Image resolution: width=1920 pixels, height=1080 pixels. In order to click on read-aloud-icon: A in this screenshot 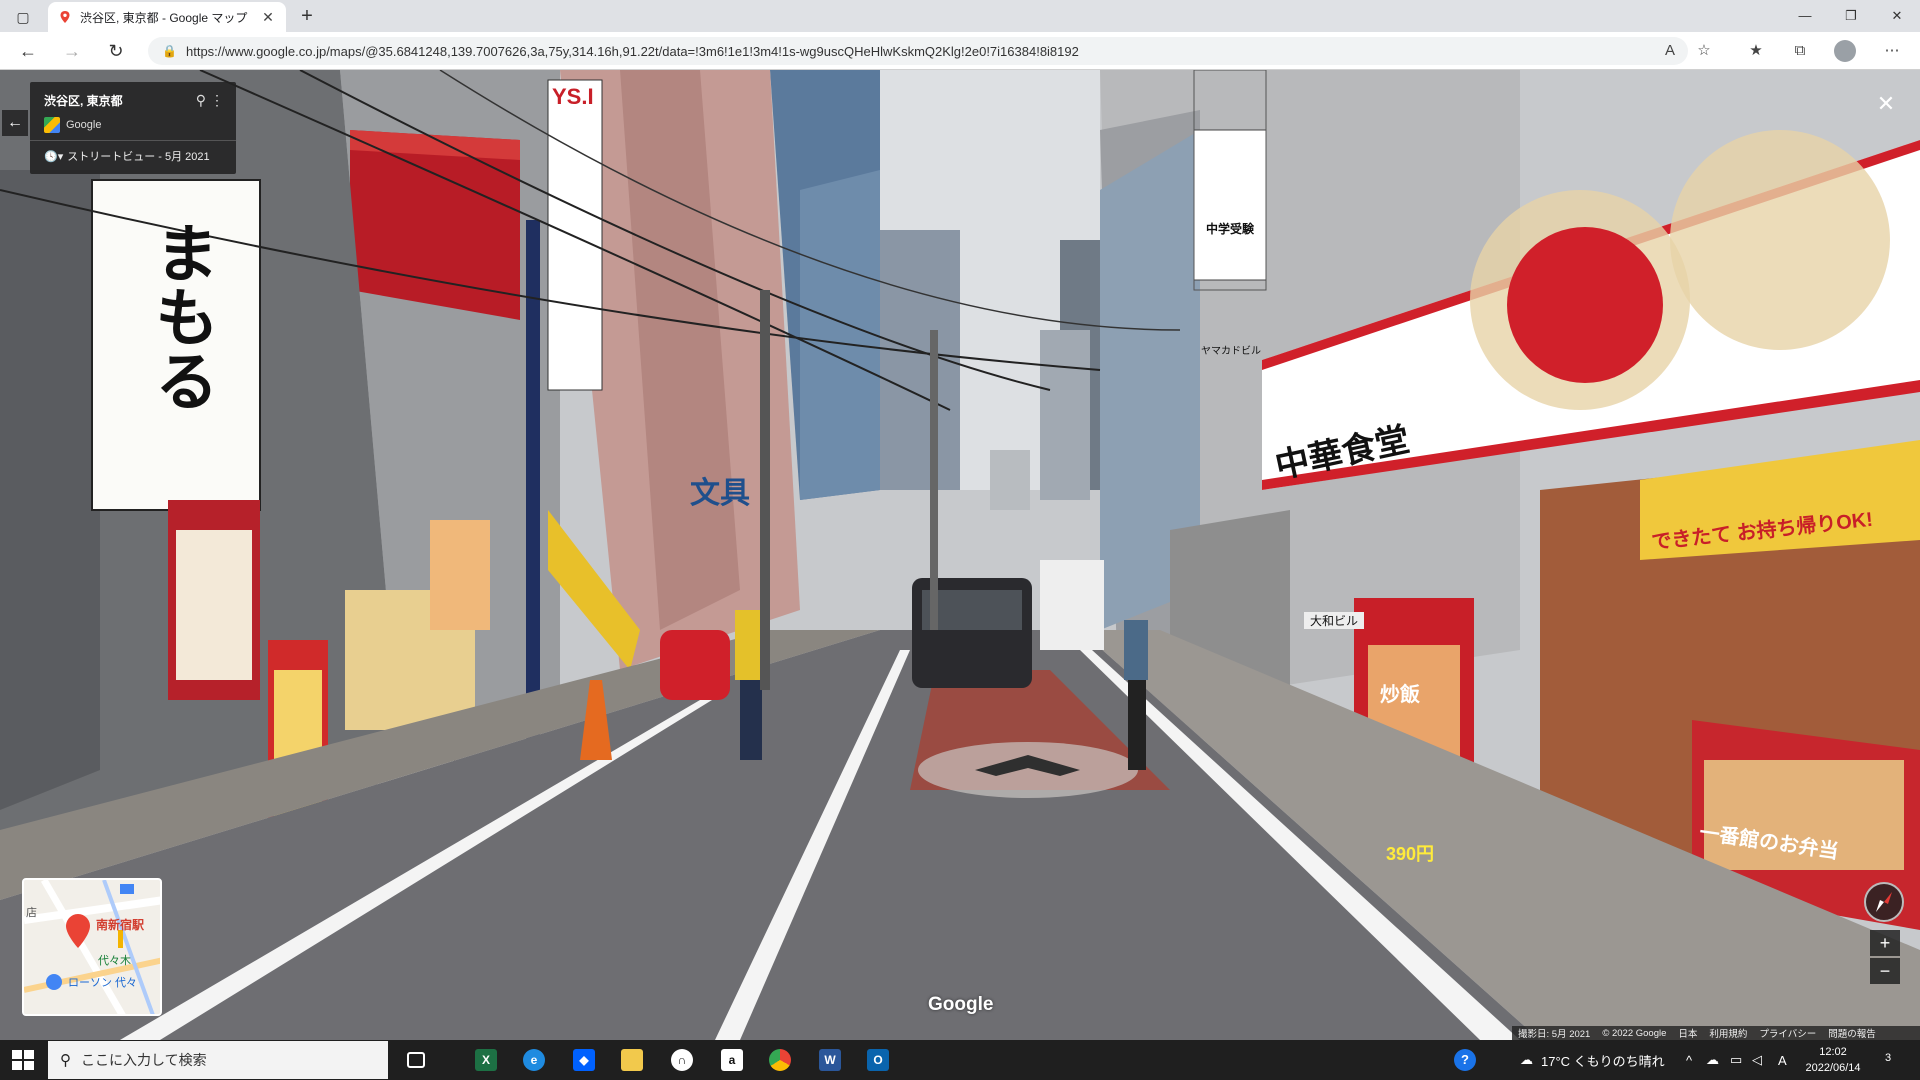, I will do `click(1670, 51)`.